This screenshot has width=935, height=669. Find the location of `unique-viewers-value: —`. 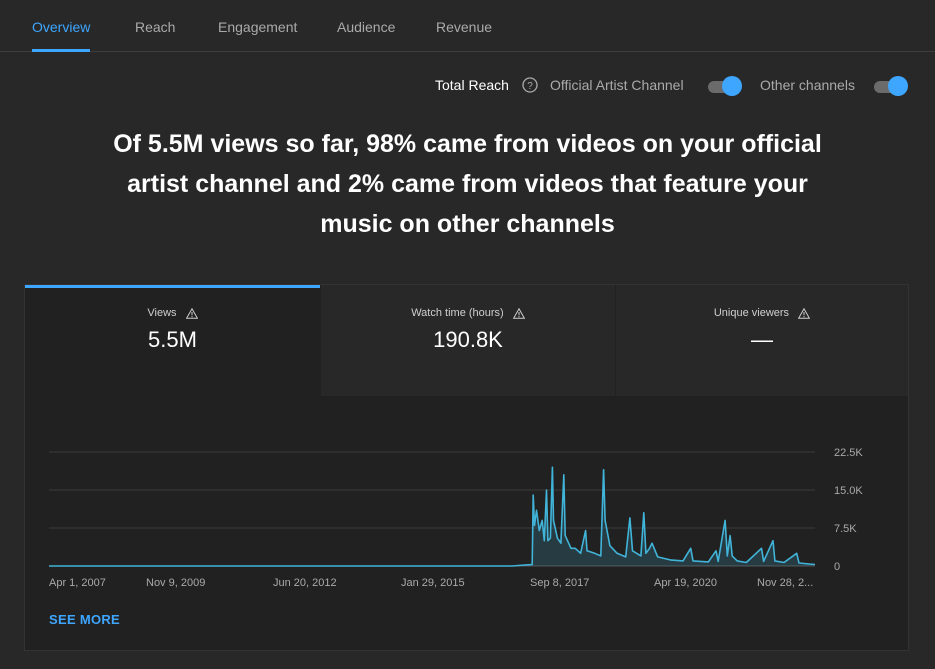

unique-viewers-value: — is located at coordinates (762, 339).